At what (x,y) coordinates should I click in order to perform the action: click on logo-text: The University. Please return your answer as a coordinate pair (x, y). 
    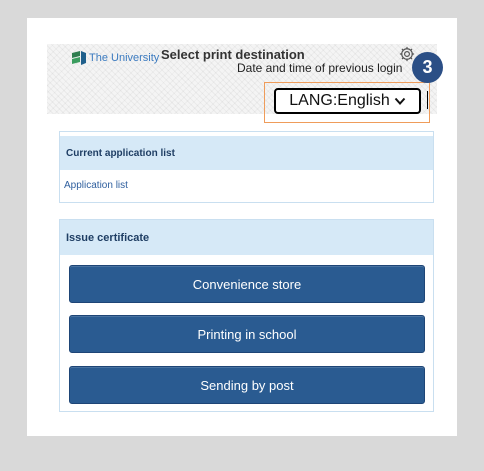
    Looking at the image, I should click on (124, 58).